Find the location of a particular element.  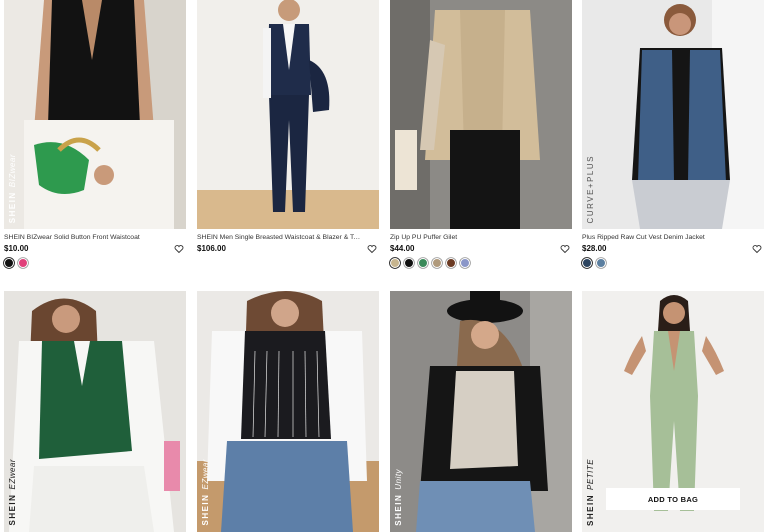

product-image: SHEINBIZwear is located at coordinates (95, 114).